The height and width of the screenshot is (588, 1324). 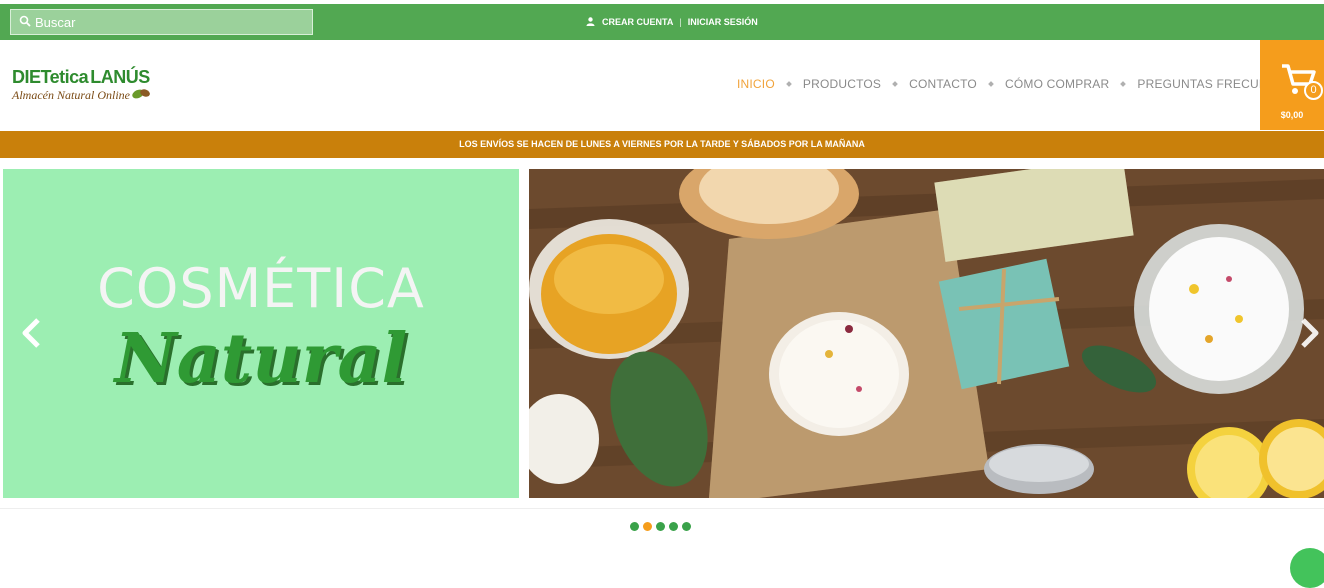 What do you see at coordinates (594, 22) in the screenshot?
I see `user-icon` at bounding box center [594, 22].